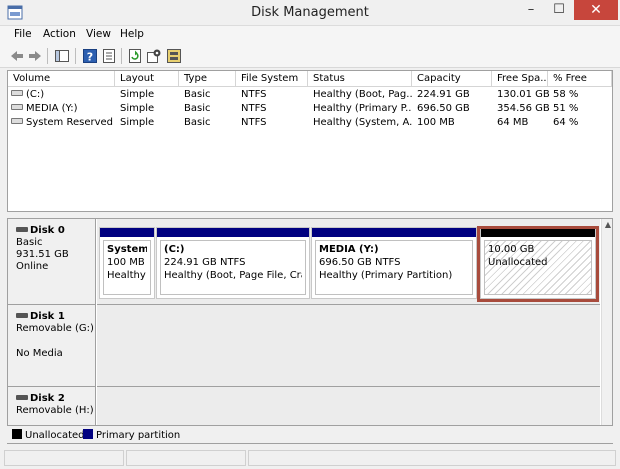 The height and width of the screenshot is (469, 620). What do you see at coordinates (39, 353) in the screenshot?
I see `disk-media: No Media` at bounding box center [39, 353].